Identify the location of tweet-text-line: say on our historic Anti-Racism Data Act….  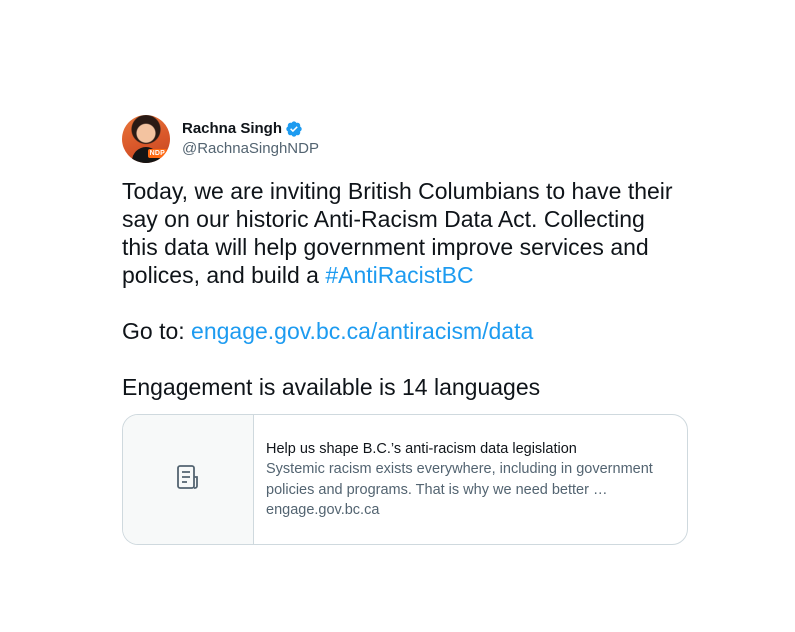
(383, 219).